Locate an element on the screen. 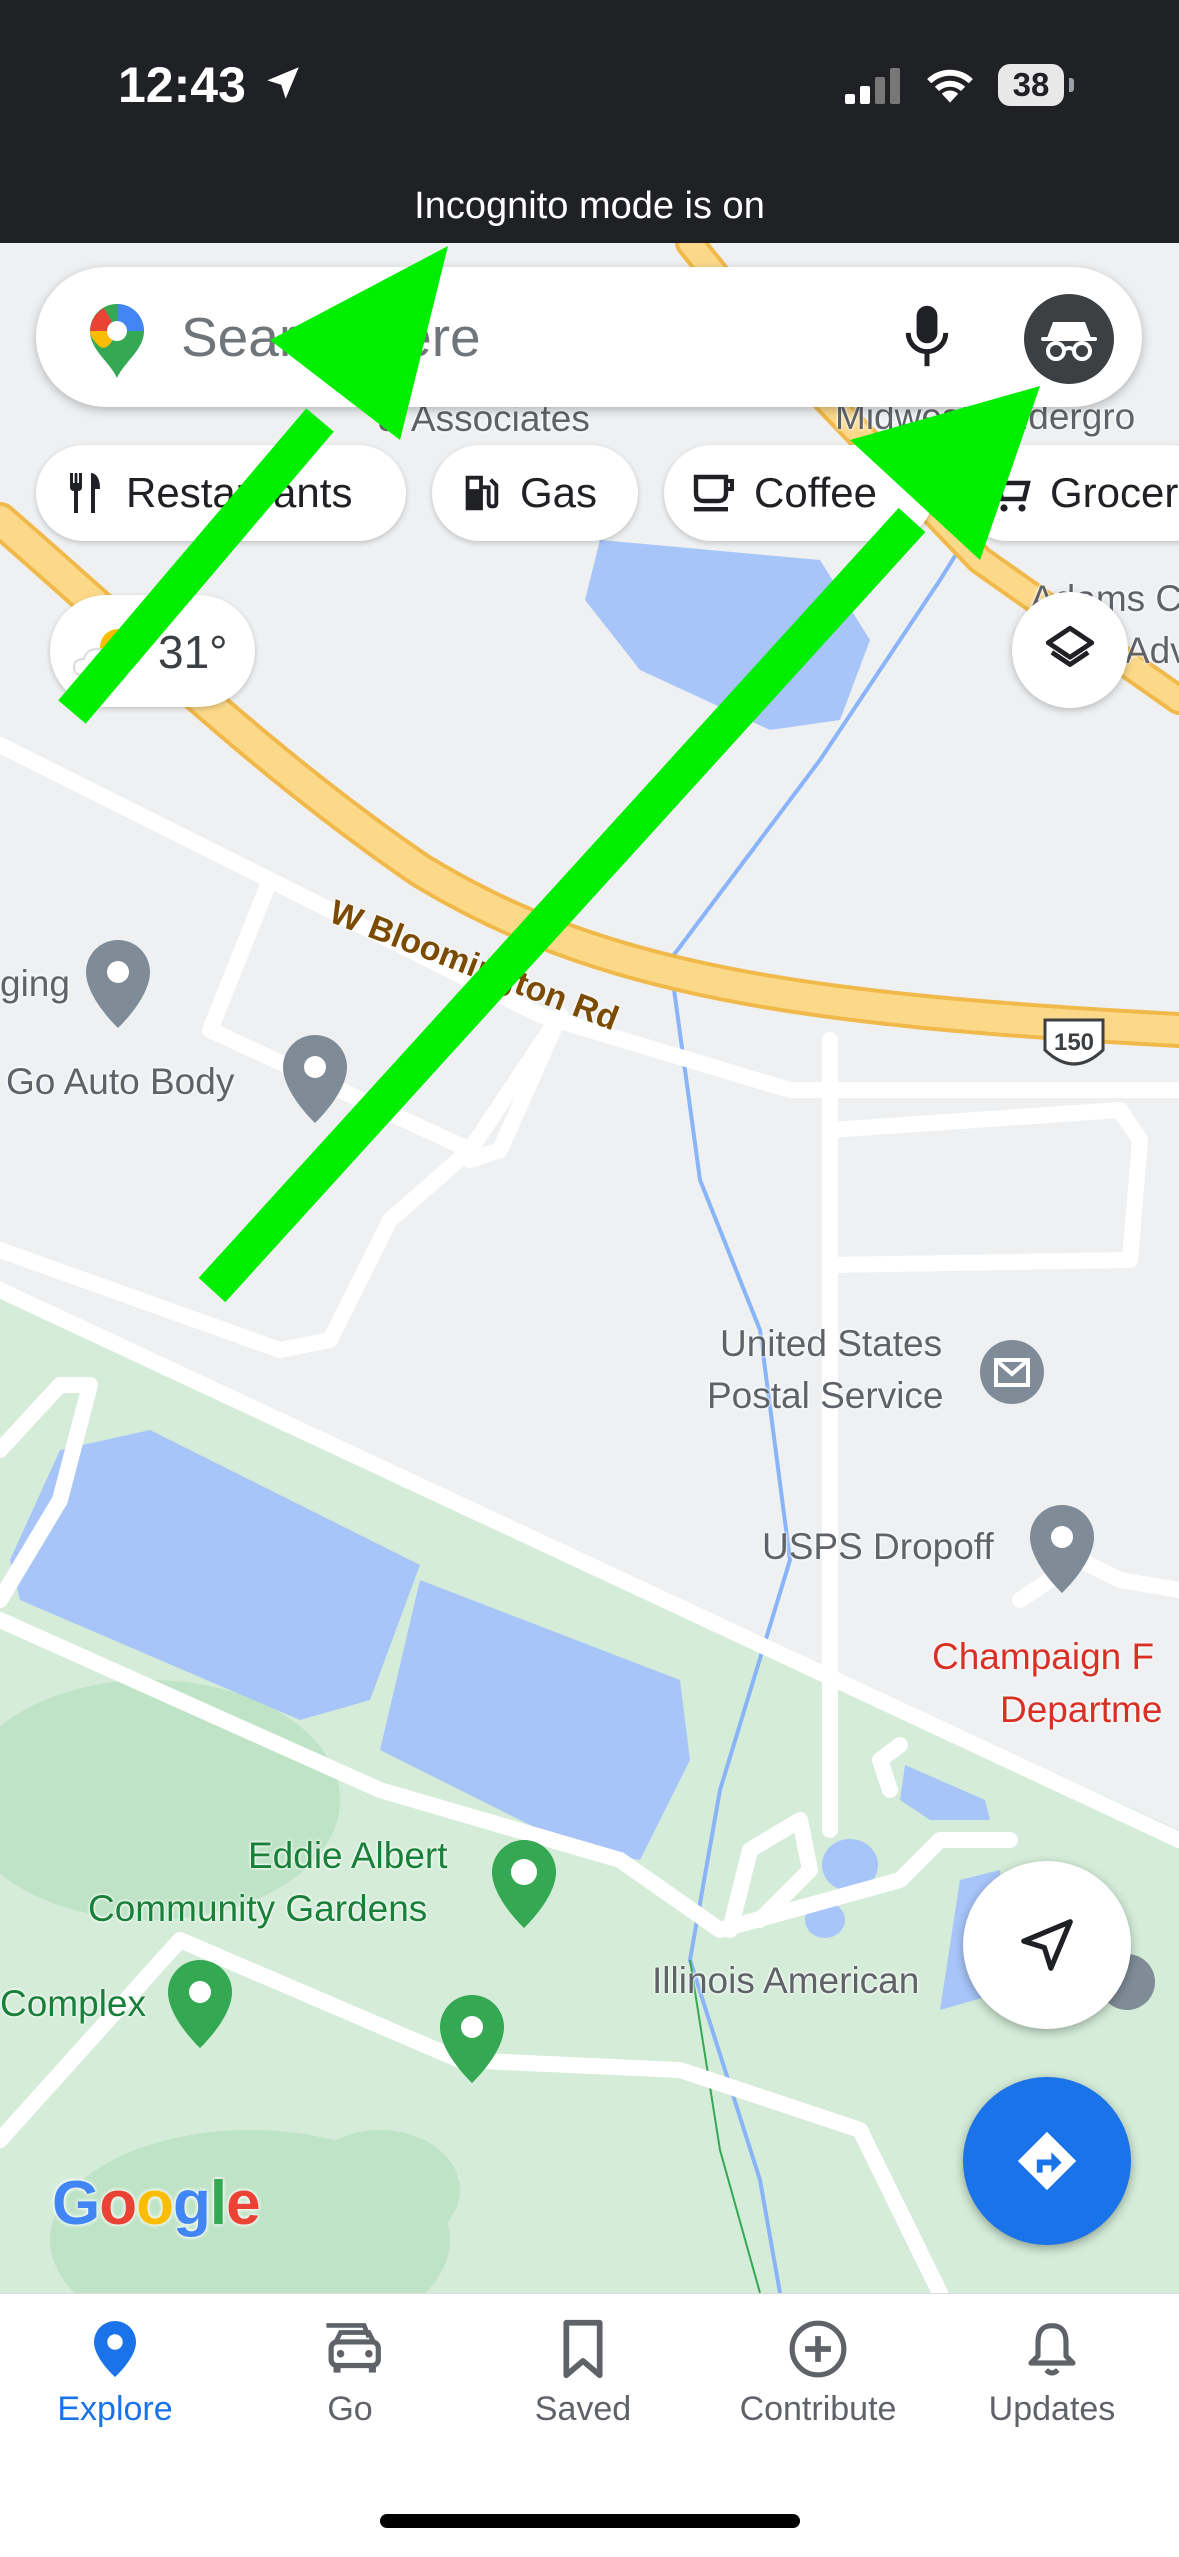  nav-label: Go is located at coordinates (350, 2409).